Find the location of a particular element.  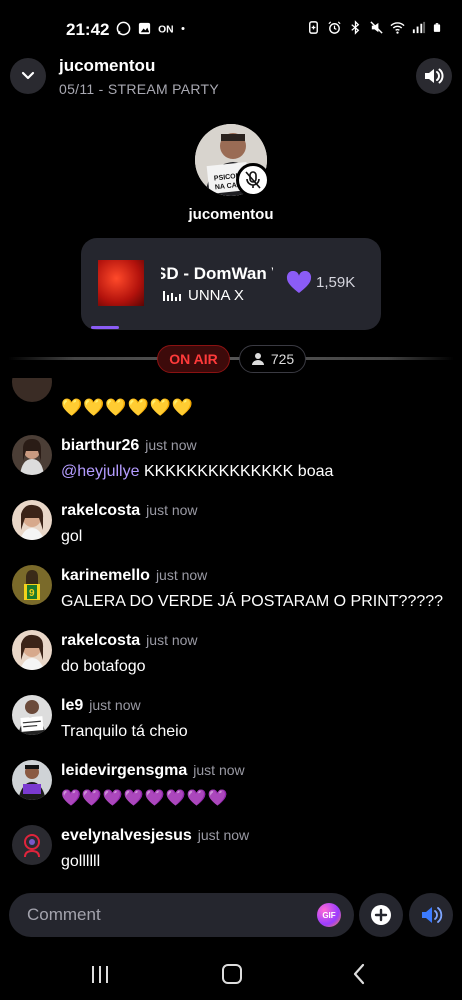

username-text: le9 is located at coordinates (72, 705).